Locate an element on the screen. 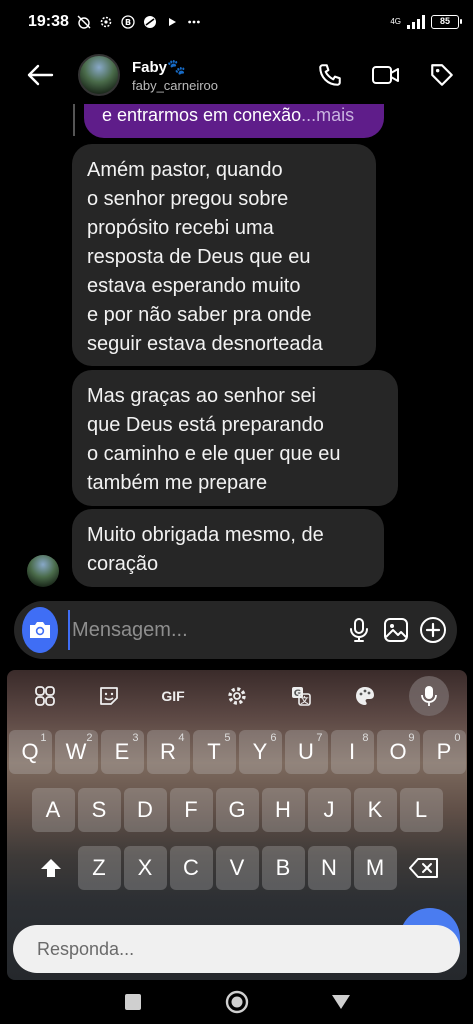  key-l: L is located at coordinates (421, 810).